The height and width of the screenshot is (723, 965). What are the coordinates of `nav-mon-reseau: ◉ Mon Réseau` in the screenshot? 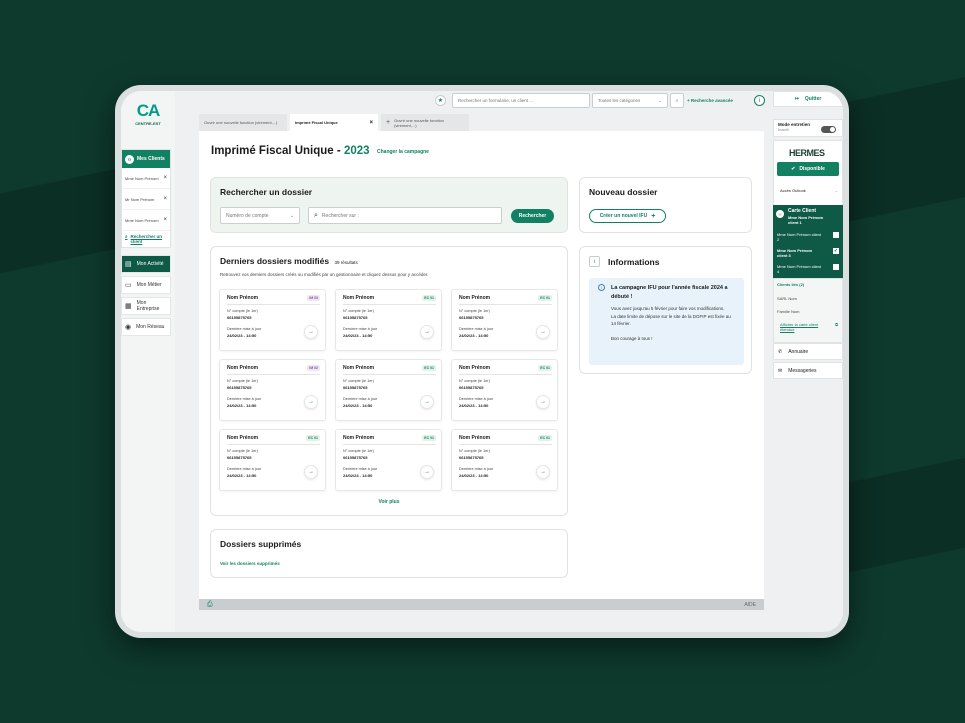 It's located at (146, 327).